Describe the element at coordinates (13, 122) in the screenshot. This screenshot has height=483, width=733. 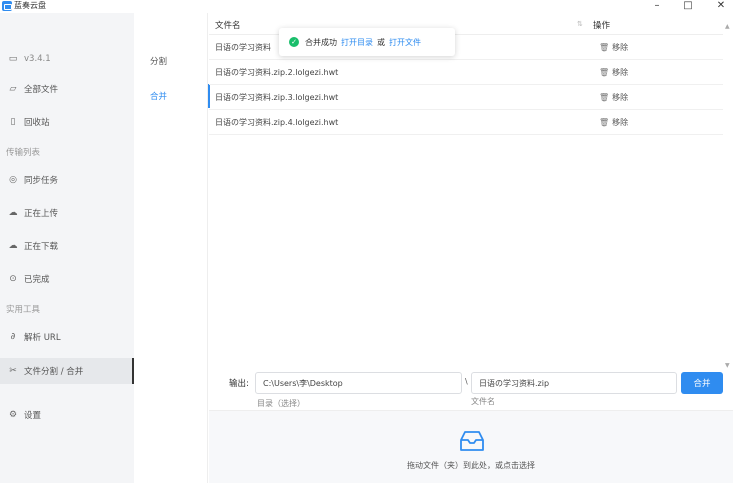
I see `trash-icon: ▯` at that location.